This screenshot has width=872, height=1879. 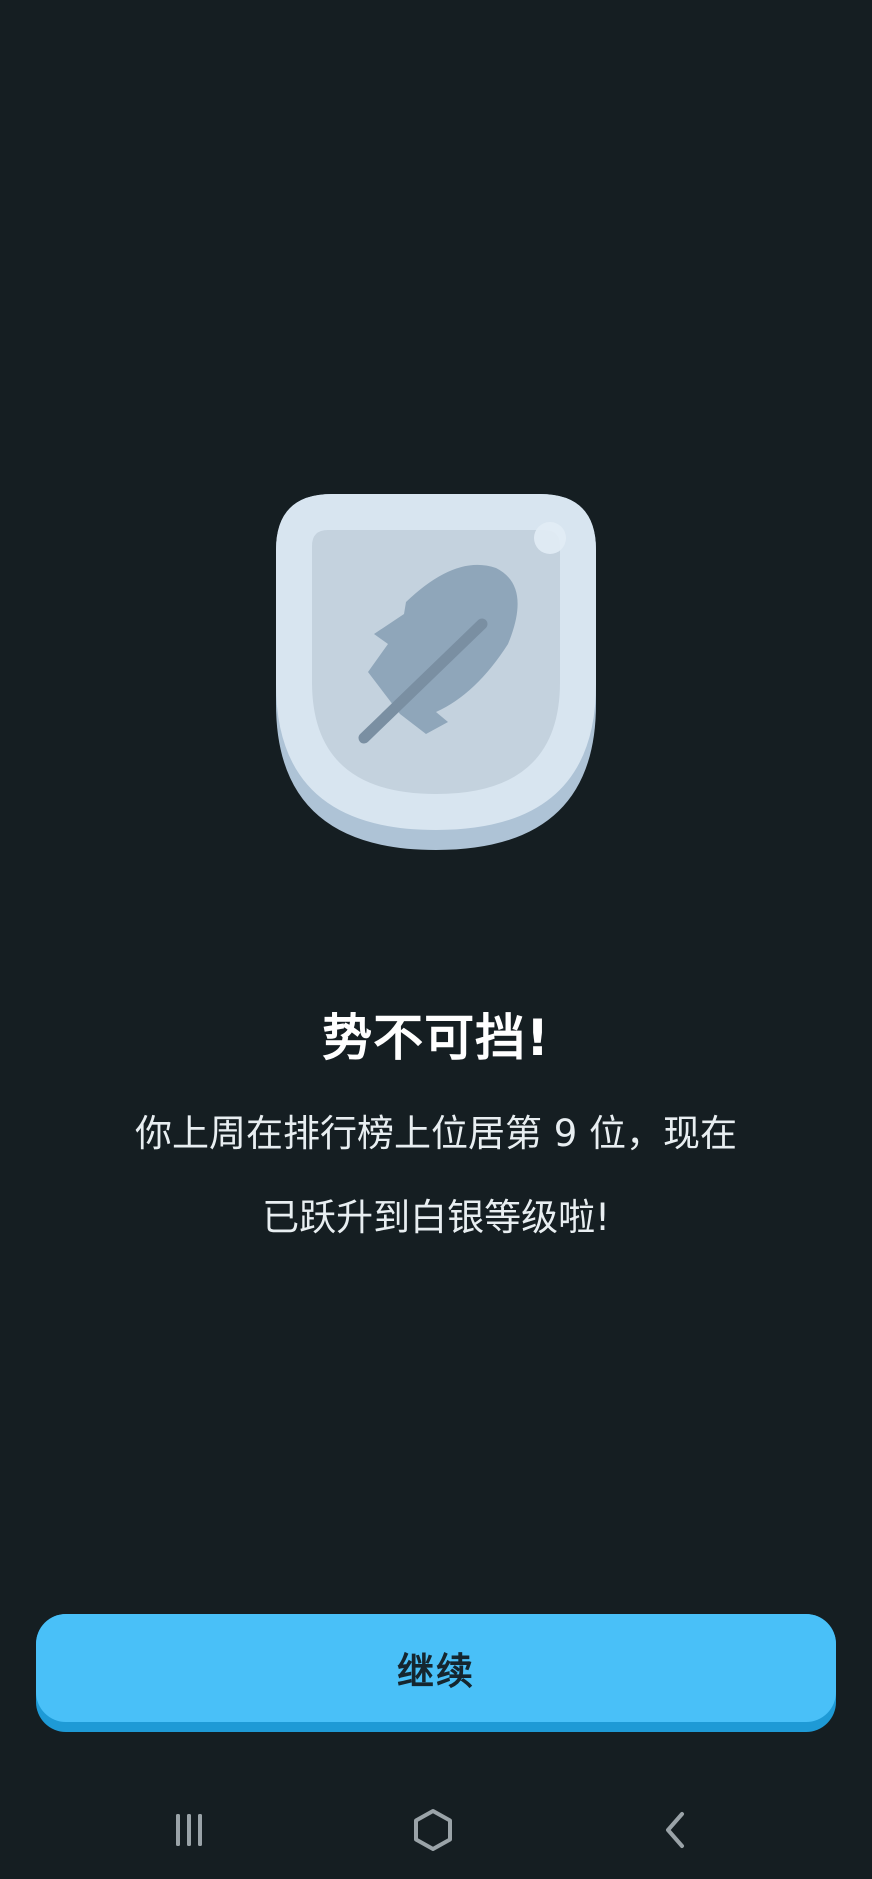 I want to click on home-button, so click(x=433, y=1829).